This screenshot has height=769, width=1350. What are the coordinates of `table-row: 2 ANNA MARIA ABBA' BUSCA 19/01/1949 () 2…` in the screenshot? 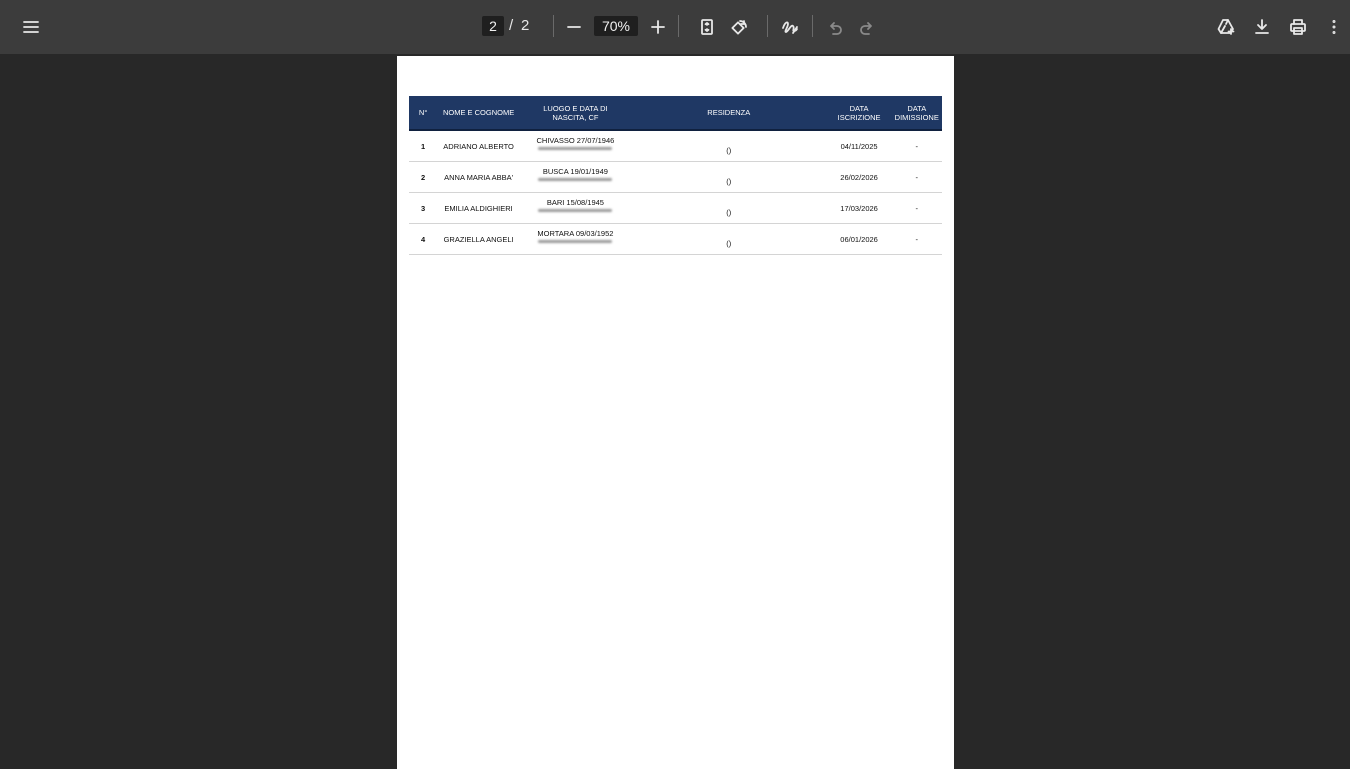 It's located at (675, 177).